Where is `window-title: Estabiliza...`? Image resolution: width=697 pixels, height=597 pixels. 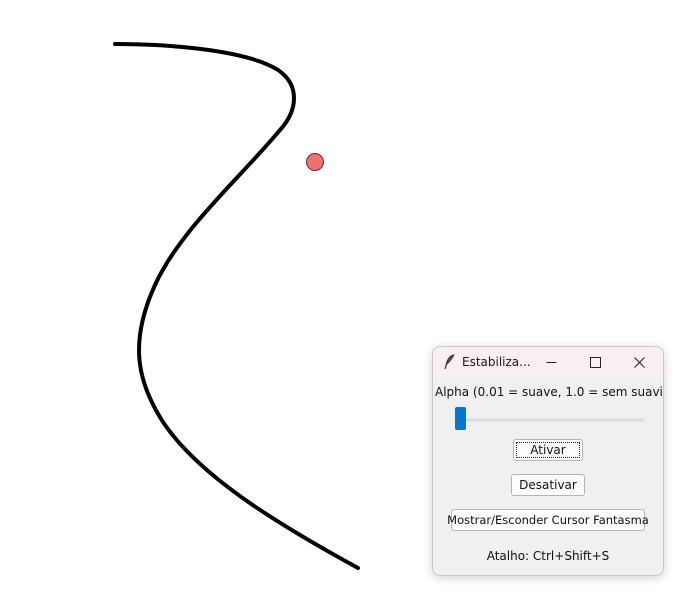
window-title: Estabiliza... is located at coordinates (496, 362).